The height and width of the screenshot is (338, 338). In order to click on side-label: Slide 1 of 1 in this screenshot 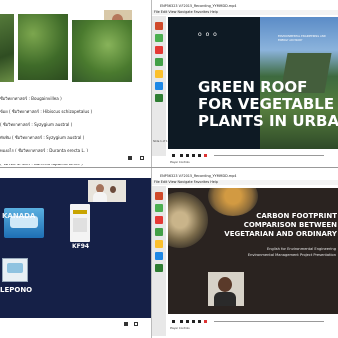, I will do `click(160, 141)`.